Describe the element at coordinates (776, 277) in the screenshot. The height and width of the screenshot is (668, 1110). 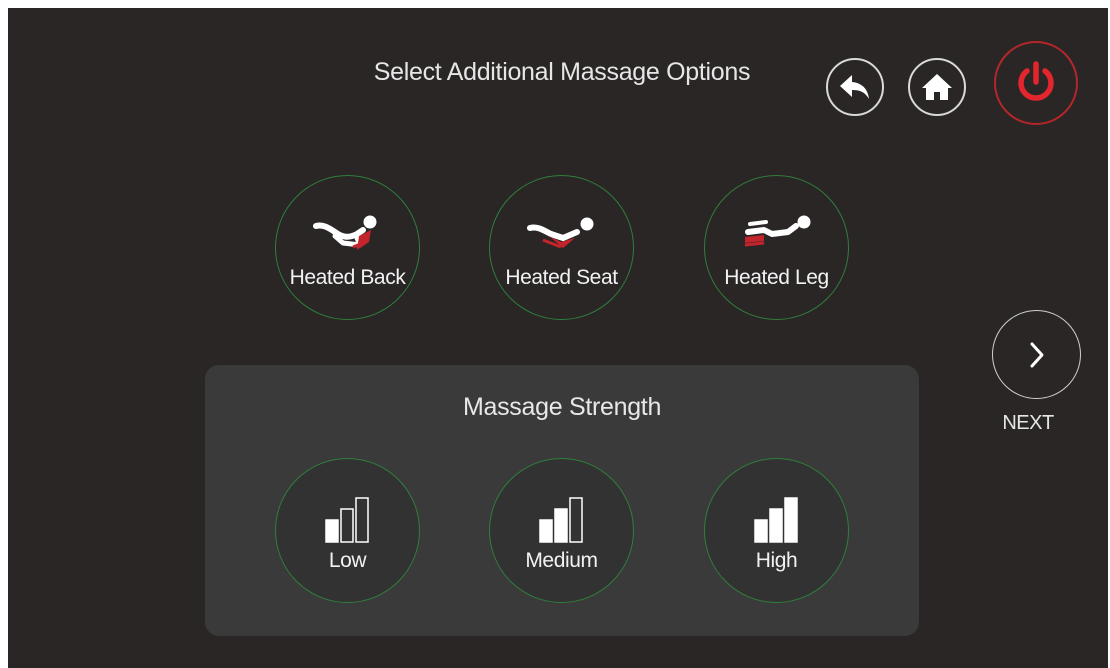
I see `heated-leg-label: Heated Leg` at that location.